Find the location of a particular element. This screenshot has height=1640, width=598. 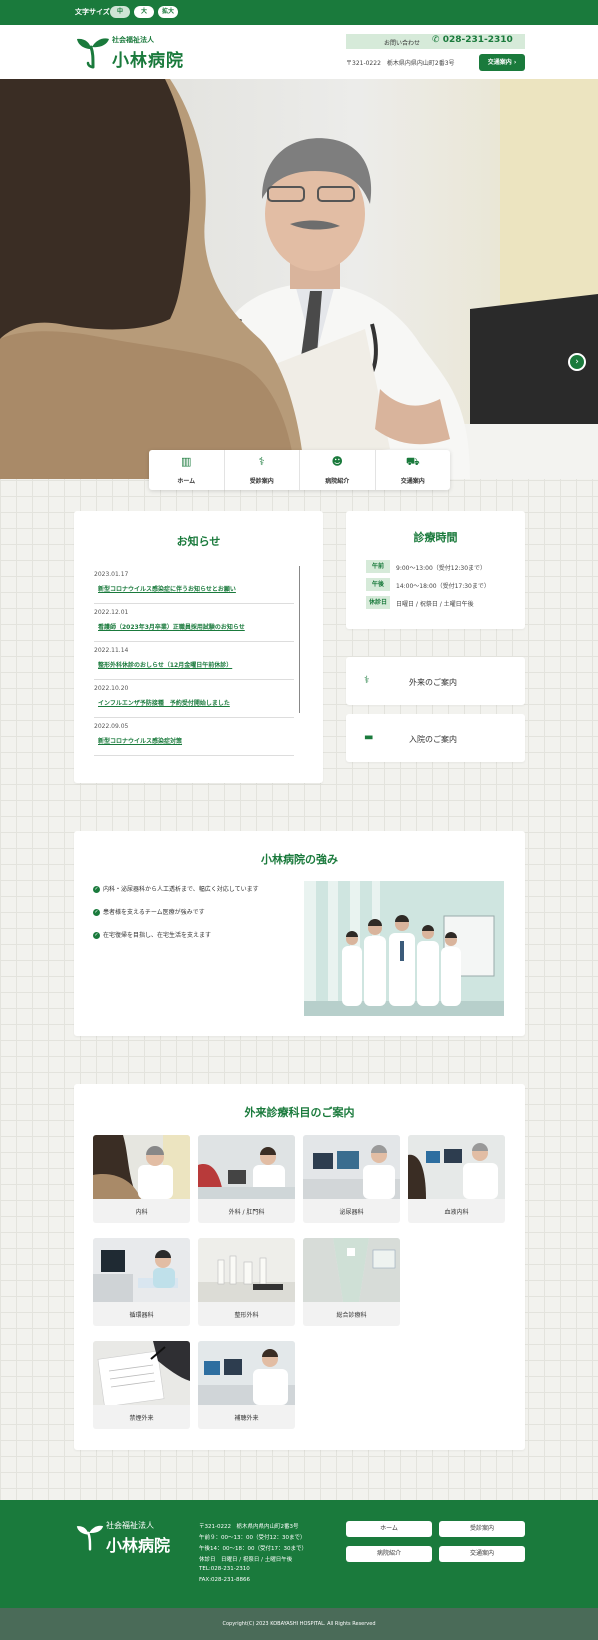

access-button: 交通案内 › is located at coordinates (502, 62).